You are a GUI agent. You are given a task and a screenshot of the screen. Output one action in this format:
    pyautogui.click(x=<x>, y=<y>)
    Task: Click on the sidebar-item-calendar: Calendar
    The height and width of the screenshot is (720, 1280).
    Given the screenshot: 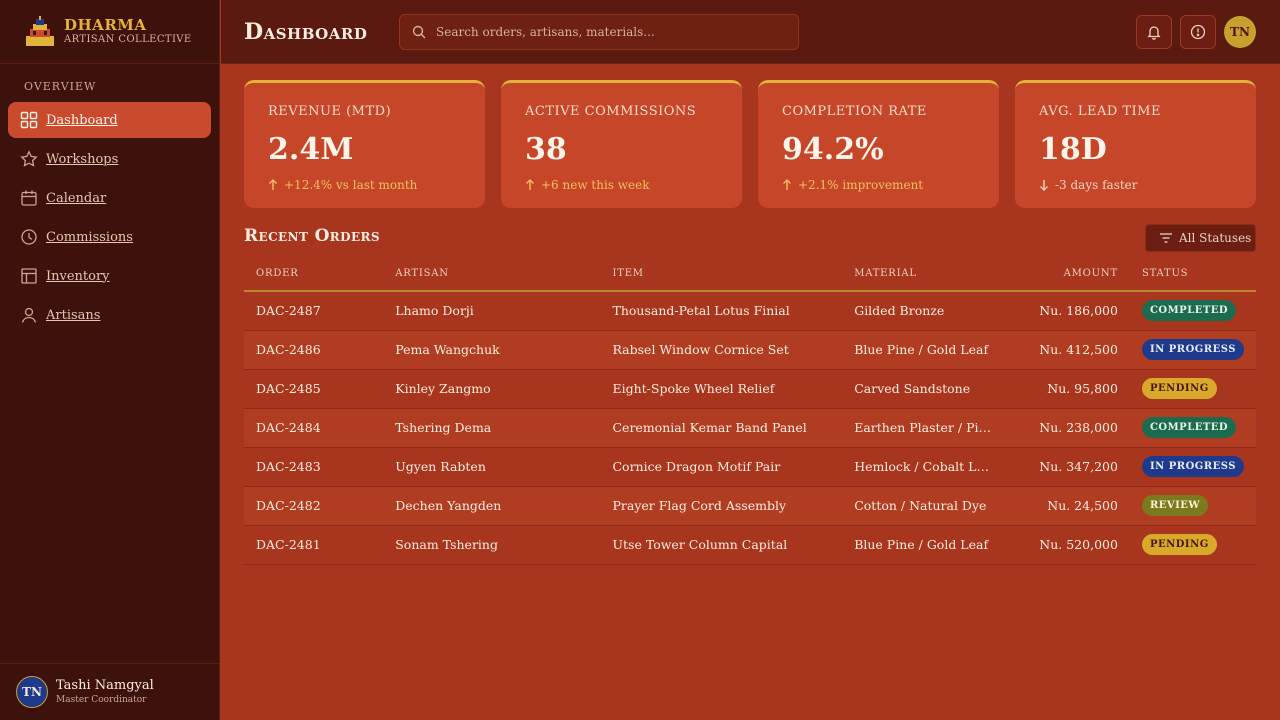 What is the action you would take?
    pyautogui.click(x=109, y=198)
    